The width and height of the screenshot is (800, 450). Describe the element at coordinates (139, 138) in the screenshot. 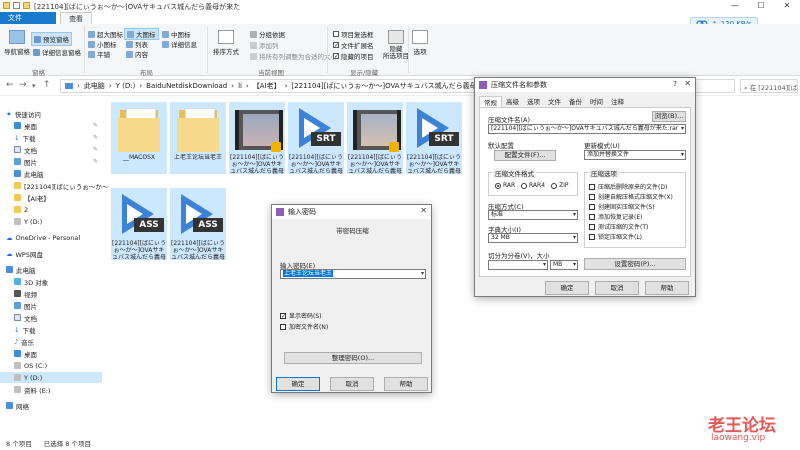

I see `file-item: __MACOSX` at that location.